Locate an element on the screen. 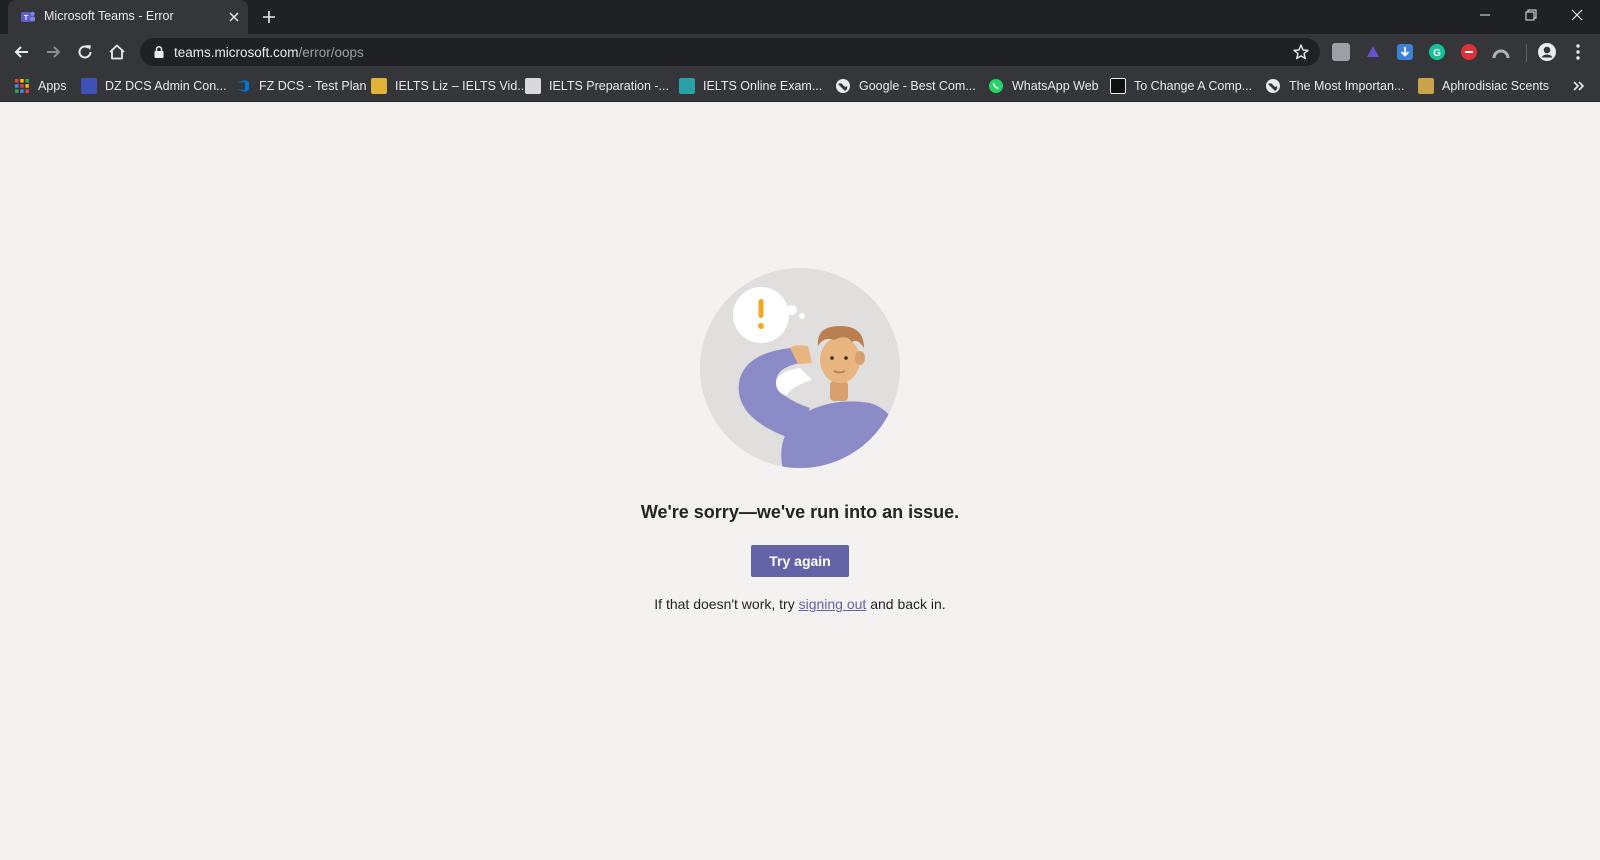 This screenshot has width=1600, height=860. bookmark-star-icon is located at coordinates (1301, 52).